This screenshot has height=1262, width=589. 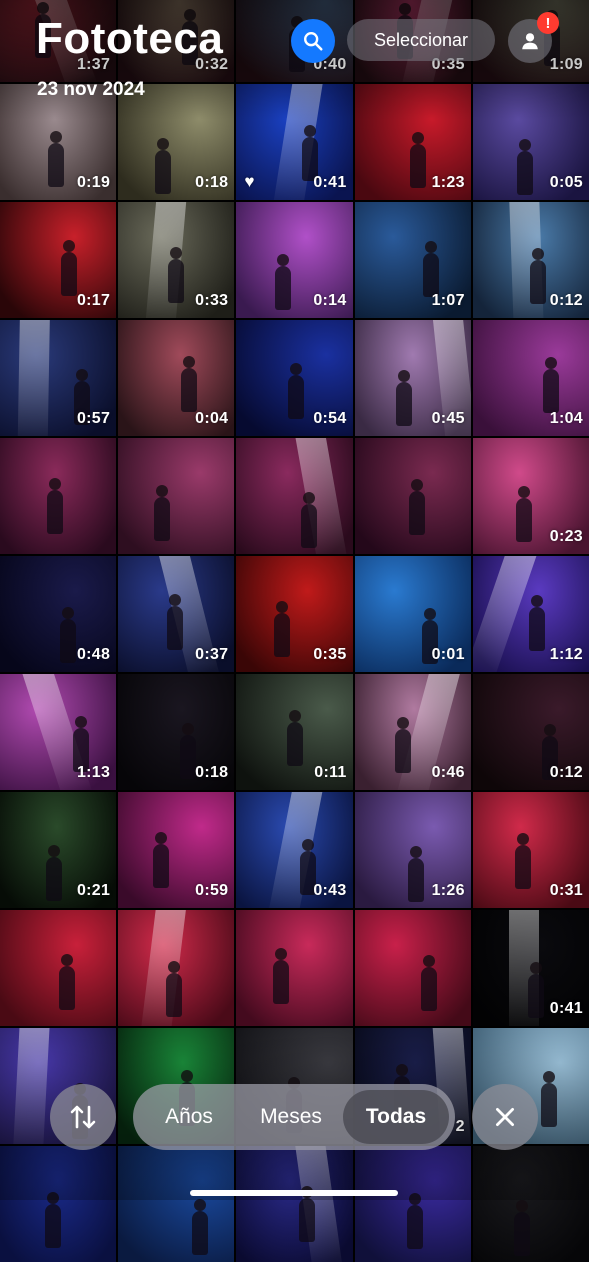 What do you see at coordinates (412, 378) in the screenshot?
I see `photo-thumbnail: 0:45` at bounding box center [412, 378].